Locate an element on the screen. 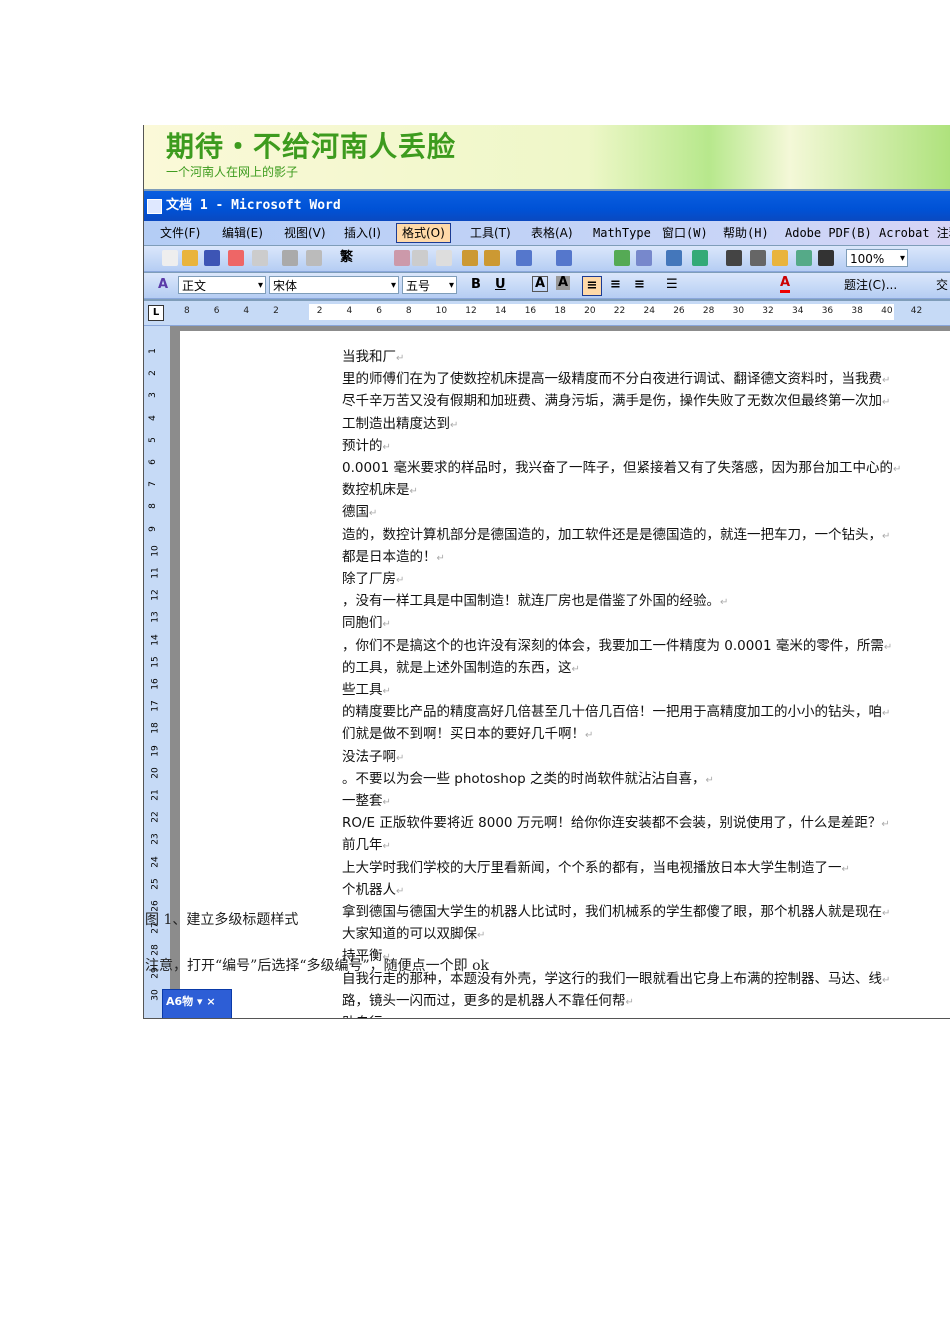 The height and width of the screenshot is (1344, 950). standard-toolbar: 繁 100% is located at coordinates (547, 259).